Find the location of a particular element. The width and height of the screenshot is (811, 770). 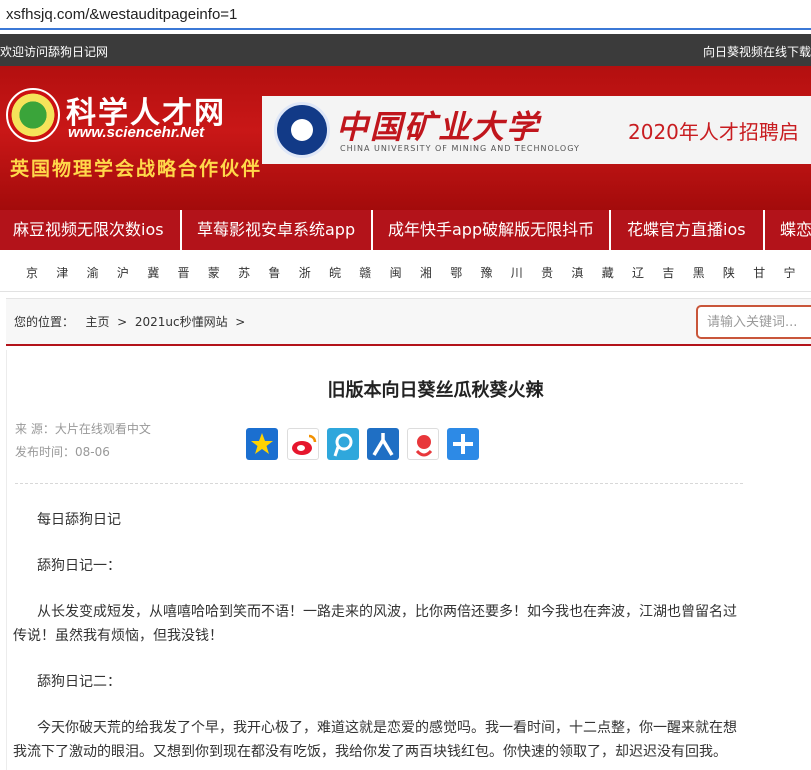

breadcrumb-prefix: 您的位置： is located at coordinates (44, 322).